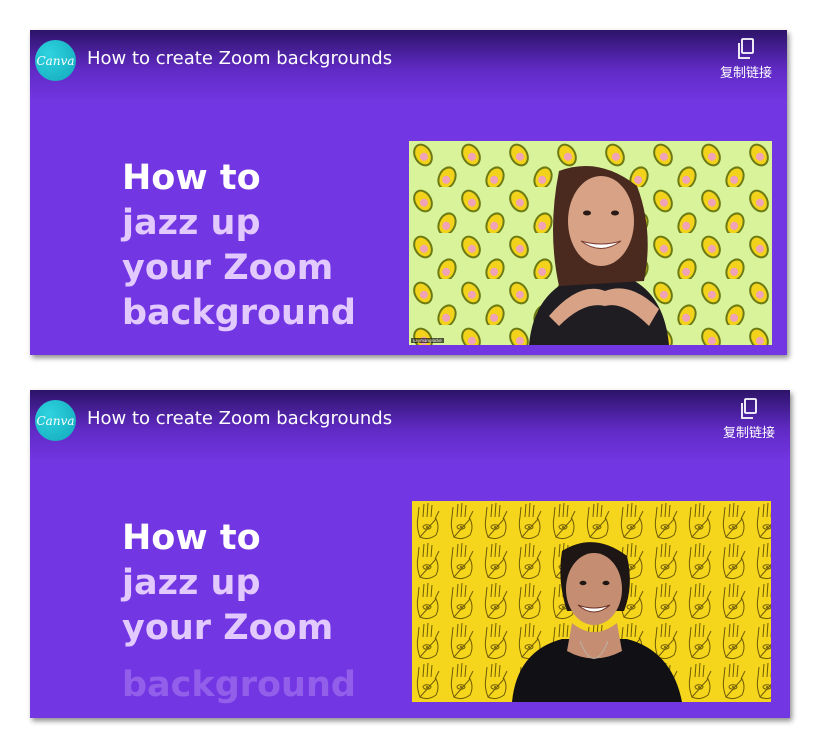 The image size is (822, 750). I want to click on zoom-video-frame, so click(591, 601).